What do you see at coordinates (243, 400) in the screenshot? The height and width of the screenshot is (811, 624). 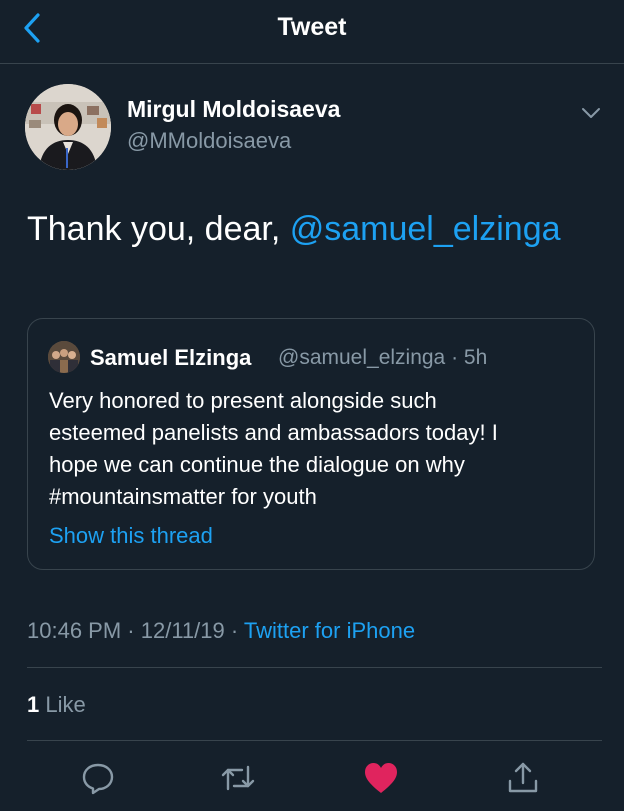 I see `quoted-text-line: Very honored to present alongside such` at bounding box center [243, 400].